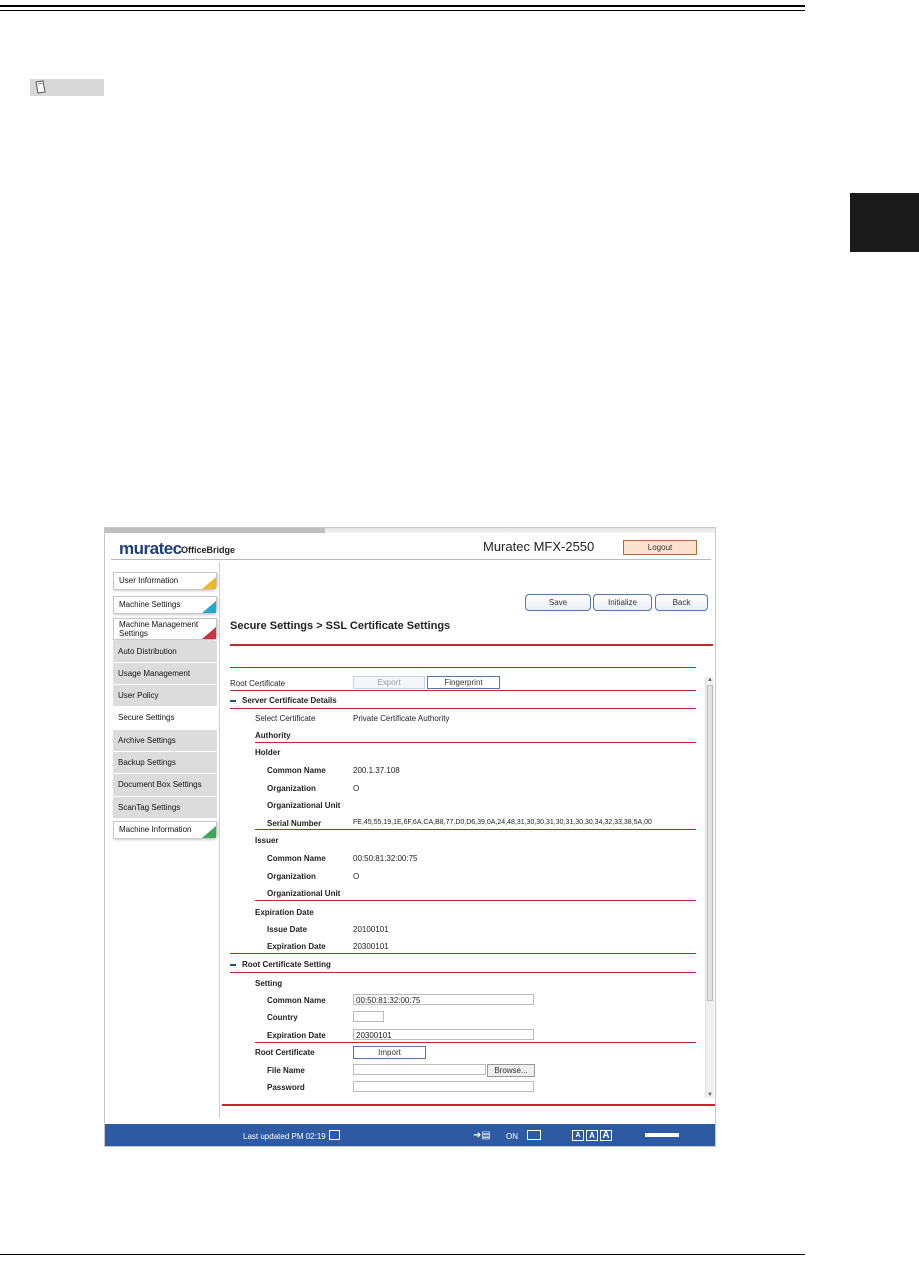  I want to click on root-certificate-label: Root Certificate, so click(258, 683).